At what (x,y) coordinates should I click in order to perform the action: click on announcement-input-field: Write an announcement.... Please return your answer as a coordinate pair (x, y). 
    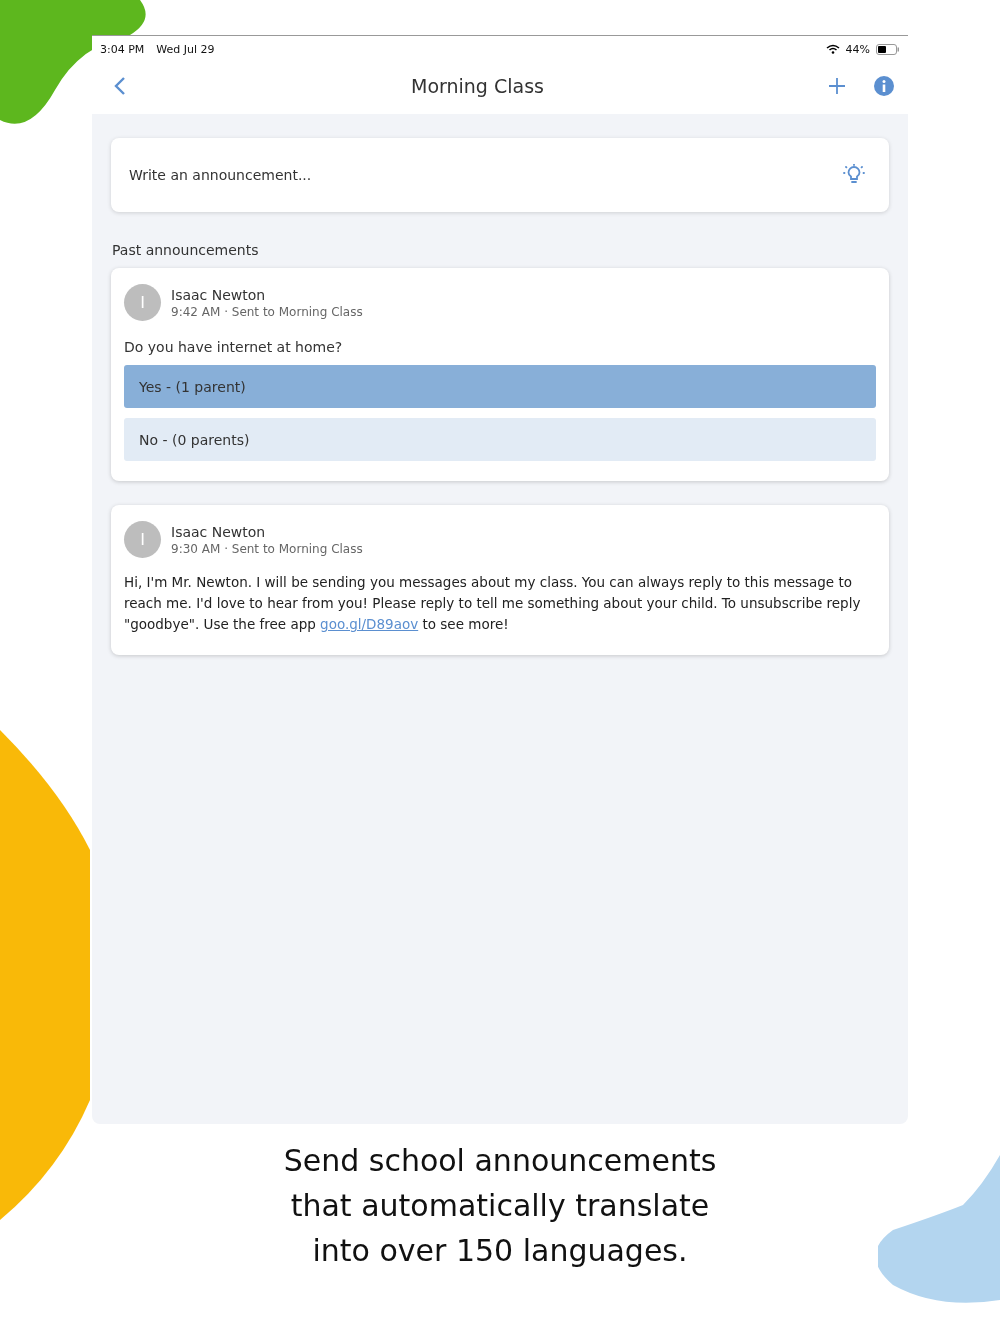
    Looking at the image, I should click on (485, 175).